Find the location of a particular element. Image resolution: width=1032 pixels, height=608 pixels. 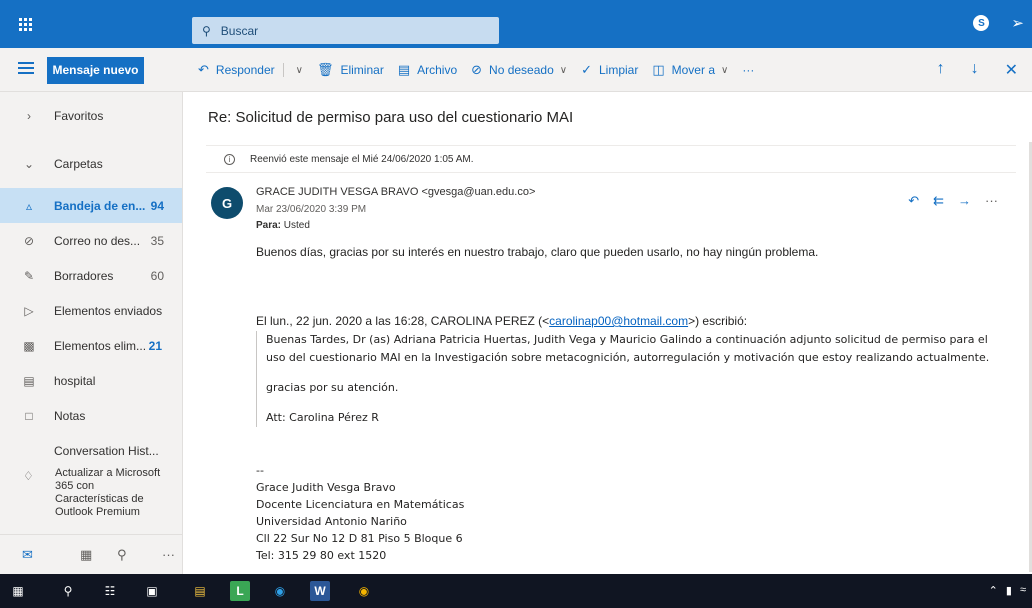

app-icon: L is located at coordinates (240, 591).